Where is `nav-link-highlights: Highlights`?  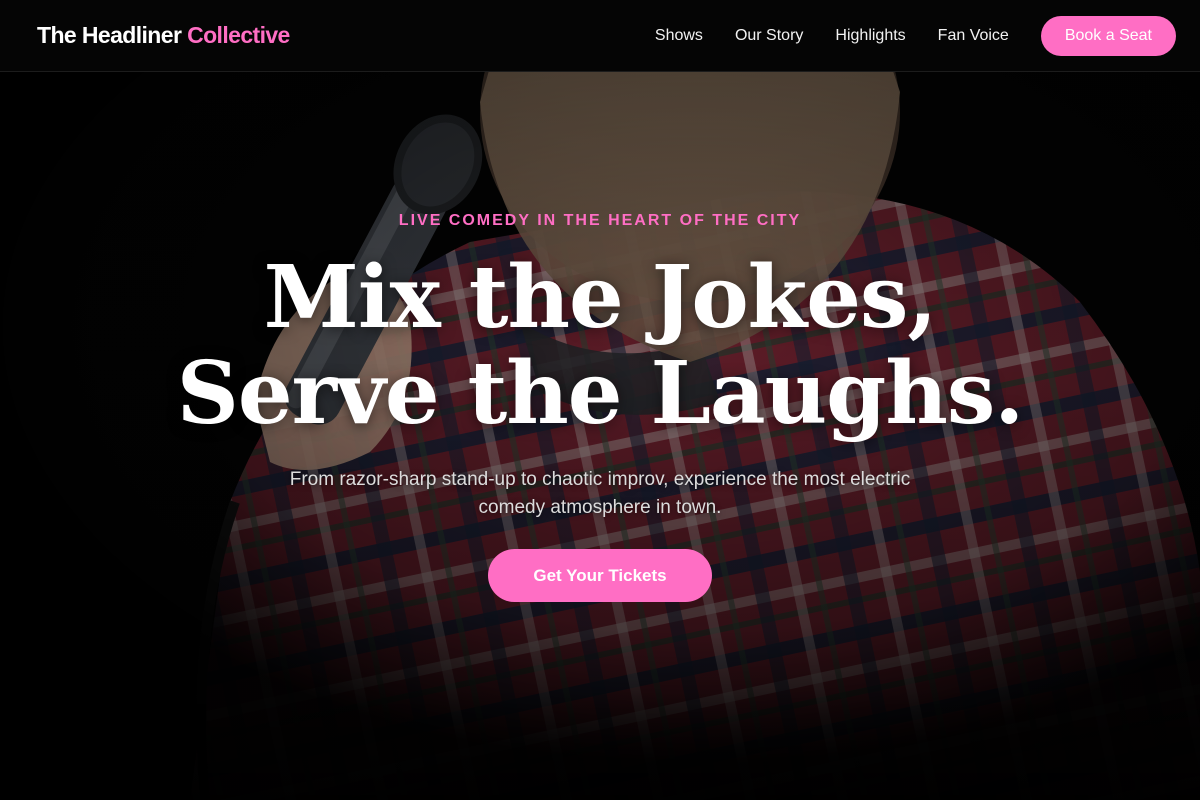 nav-link-highlights: Highlights is located at coordinates (870, 36).